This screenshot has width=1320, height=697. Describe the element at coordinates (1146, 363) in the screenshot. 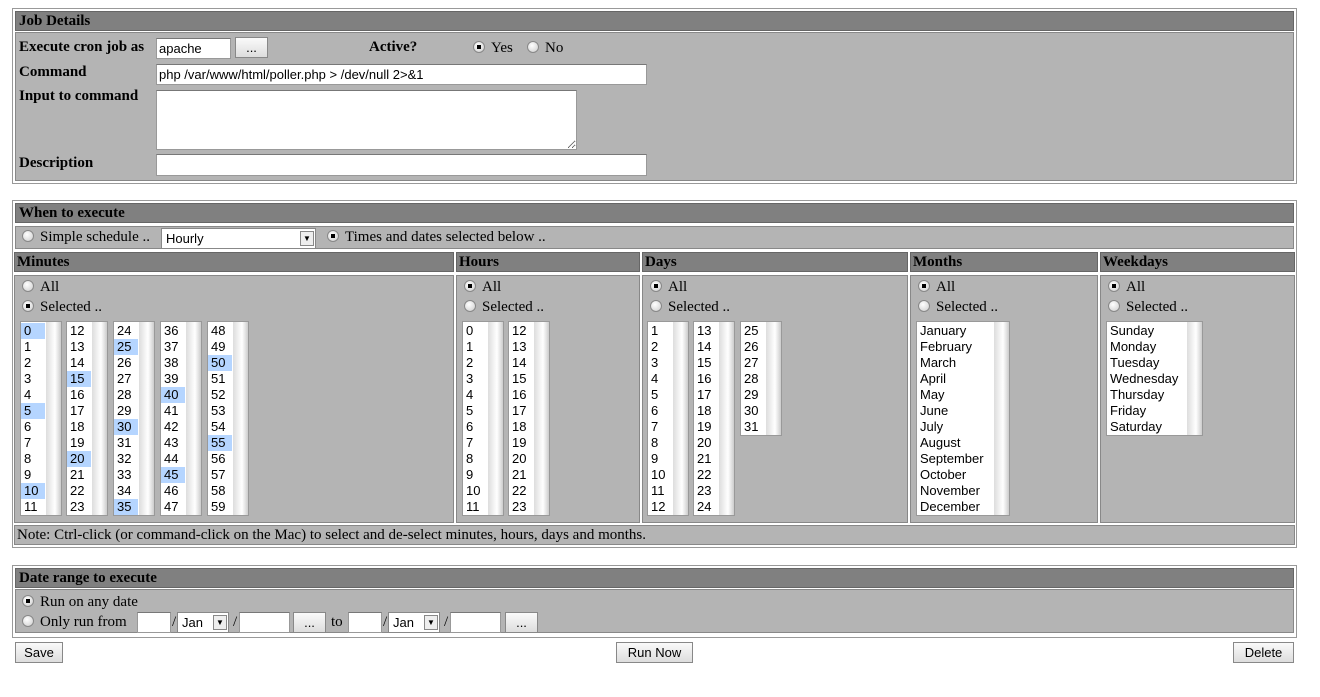

I see `list-option: Tuesday` at that location.